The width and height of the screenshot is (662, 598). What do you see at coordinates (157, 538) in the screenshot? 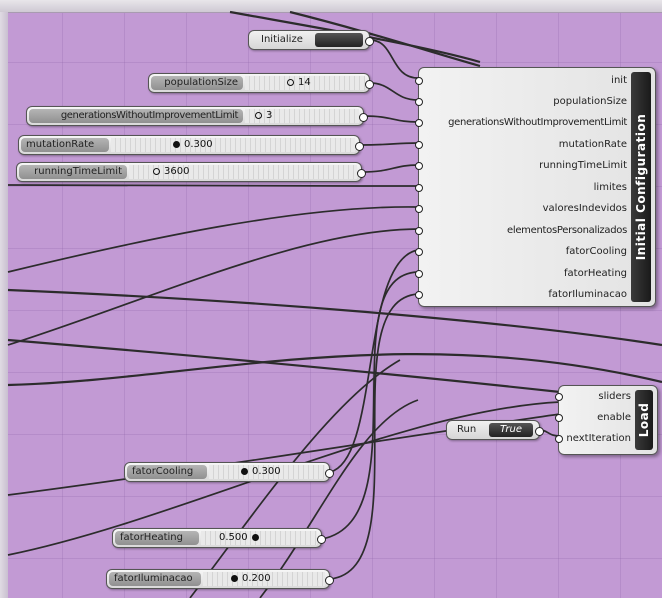
I see `slider-label: fatorHeating` at bounding box center [157, 538].